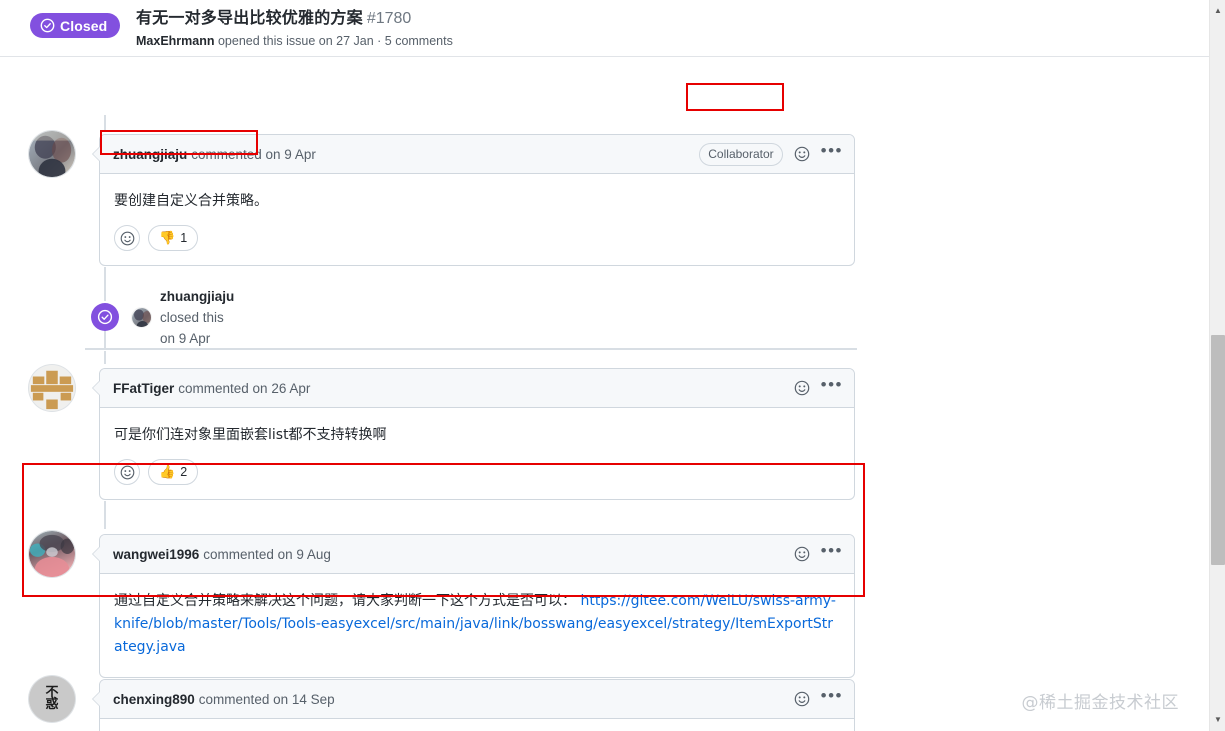 The height and width of the screenshot is (731, 1225). What do you see at coordinates (52, 704) in the screenshot?
I see `avatar-char-bottom: 惑` at bounding box center [52, 704].